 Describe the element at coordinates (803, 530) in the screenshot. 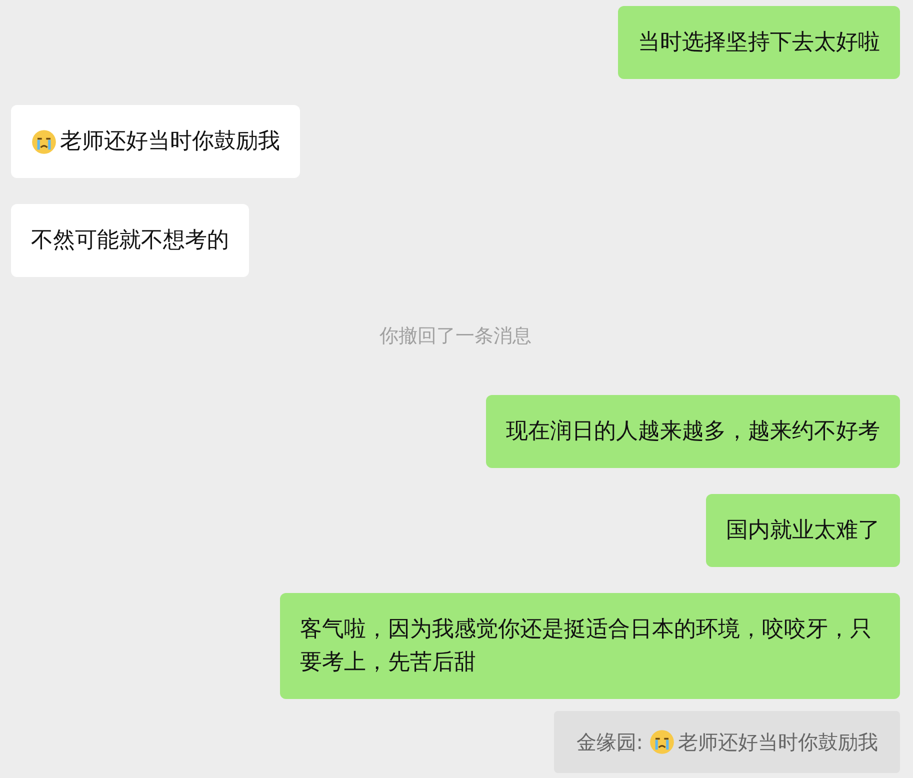

I see `message-bubble: 国内就业太难了` at that location.